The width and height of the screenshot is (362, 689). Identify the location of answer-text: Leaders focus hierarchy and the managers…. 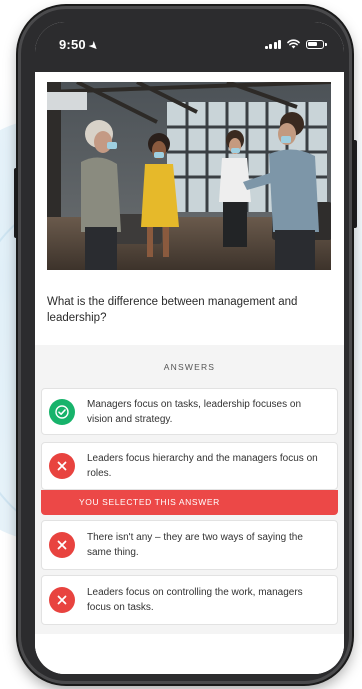
(202, 466).